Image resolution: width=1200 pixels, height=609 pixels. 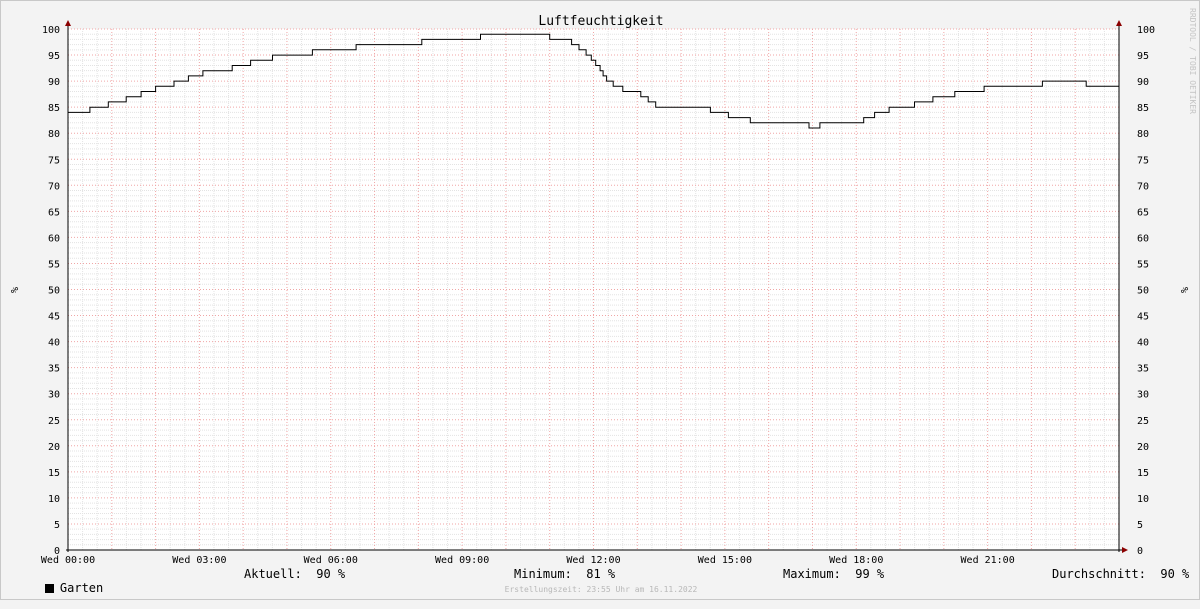 I want to click on y-tick-label-right: 15, so click(x=1143, y=473).